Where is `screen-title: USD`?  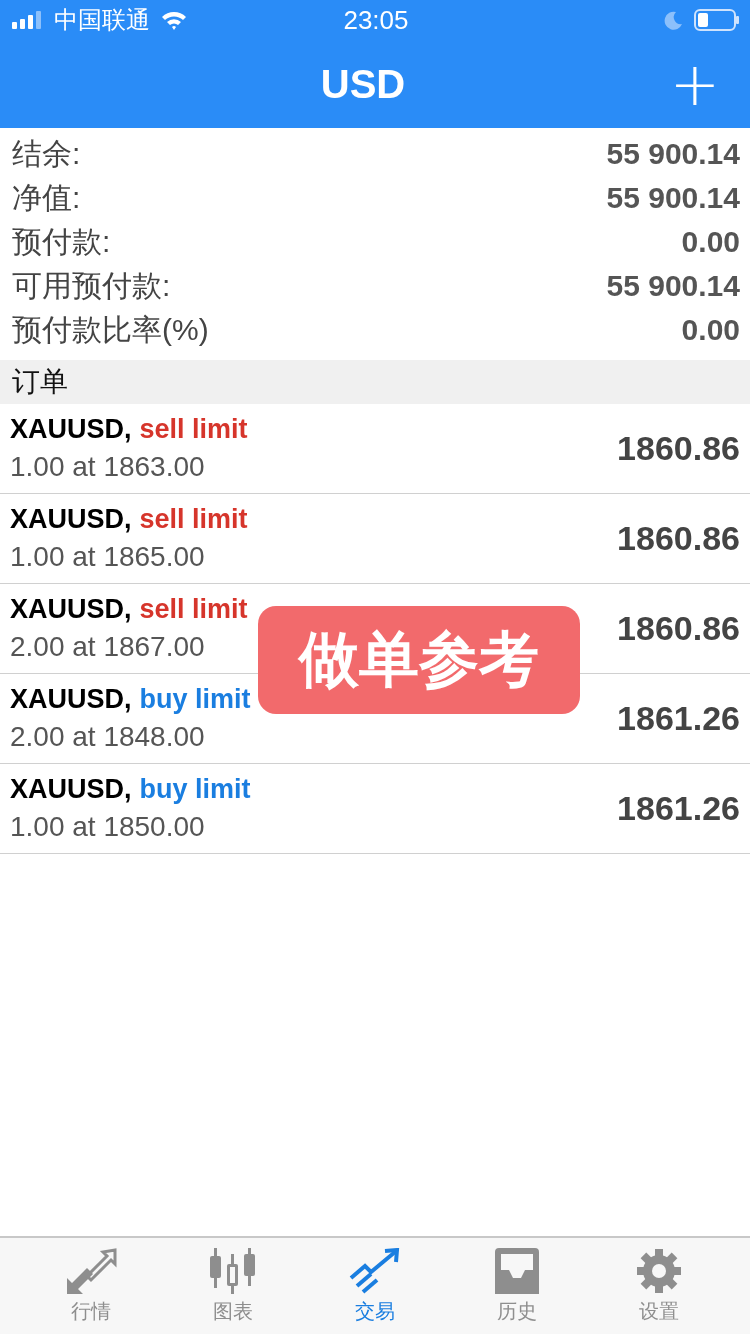 screen-title: USD is located at coordinates (363, 84).